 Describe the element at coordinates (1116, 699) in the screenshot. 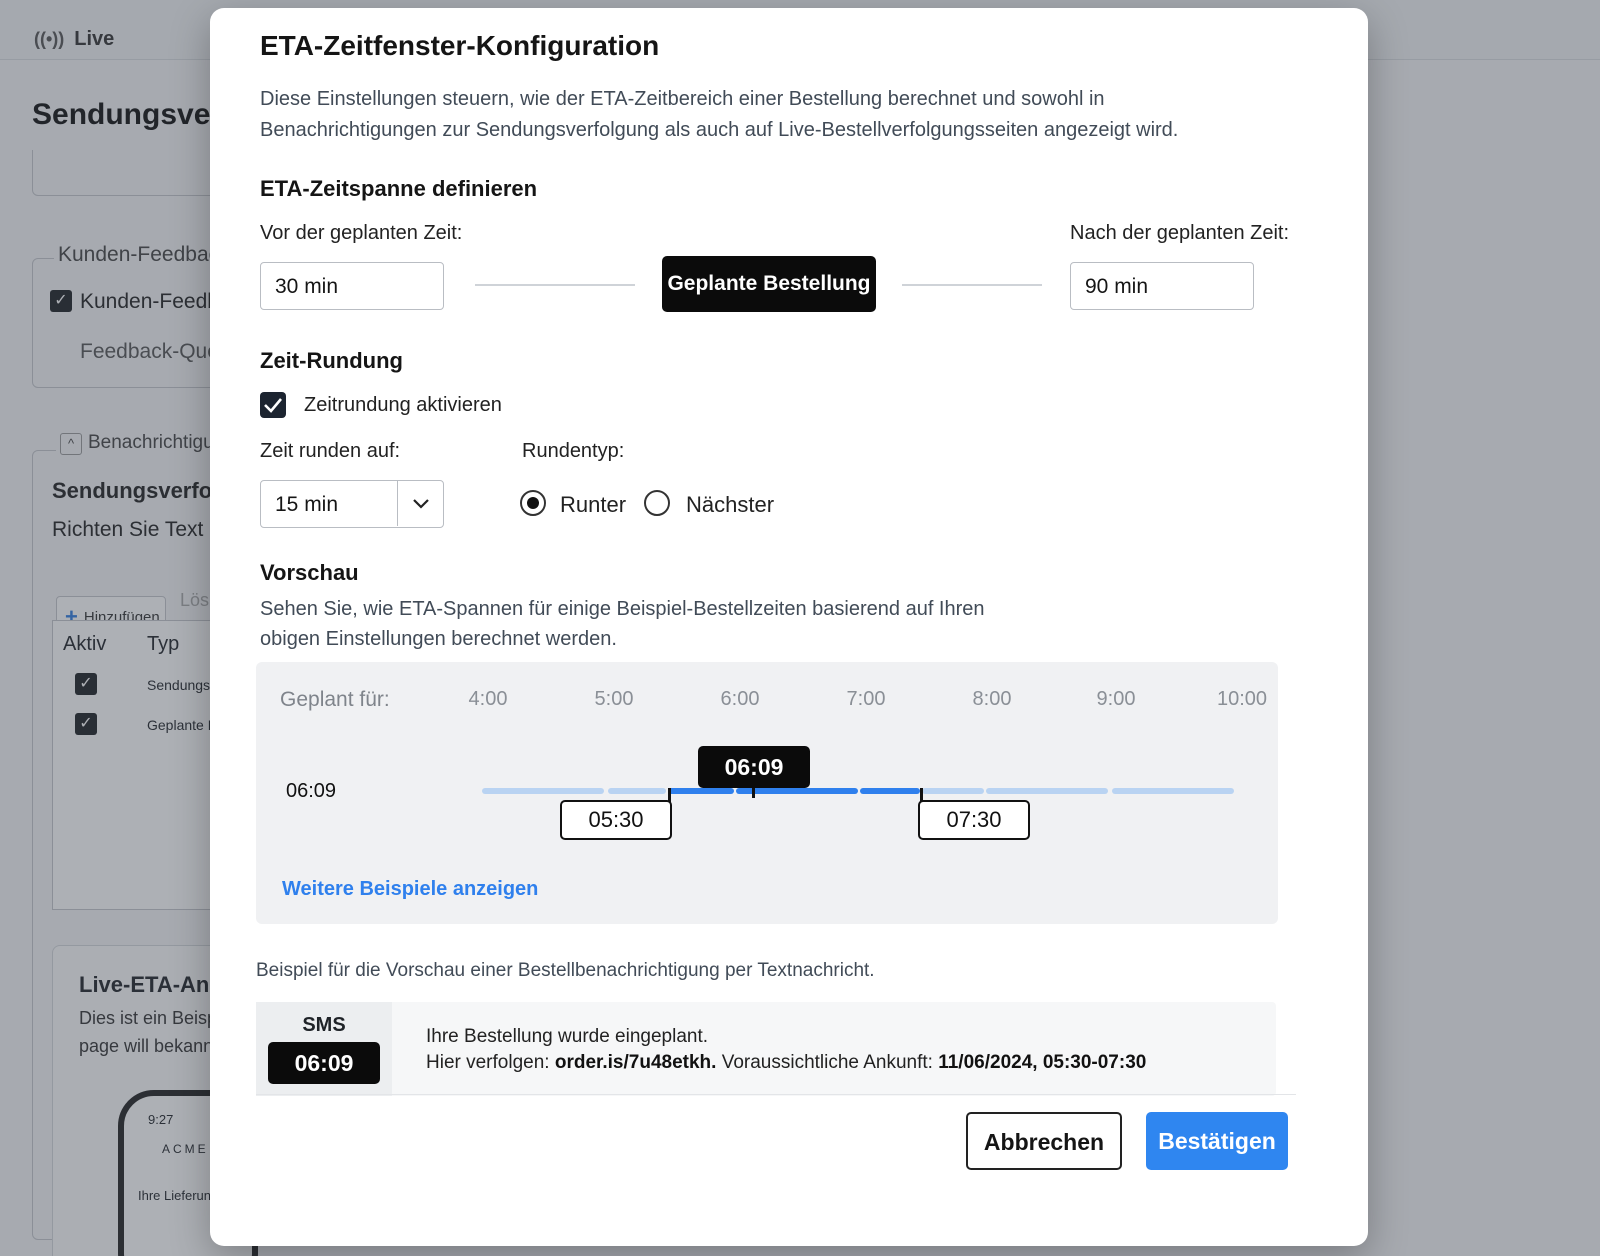

I see `timeline-tick: 9:00` at that location.